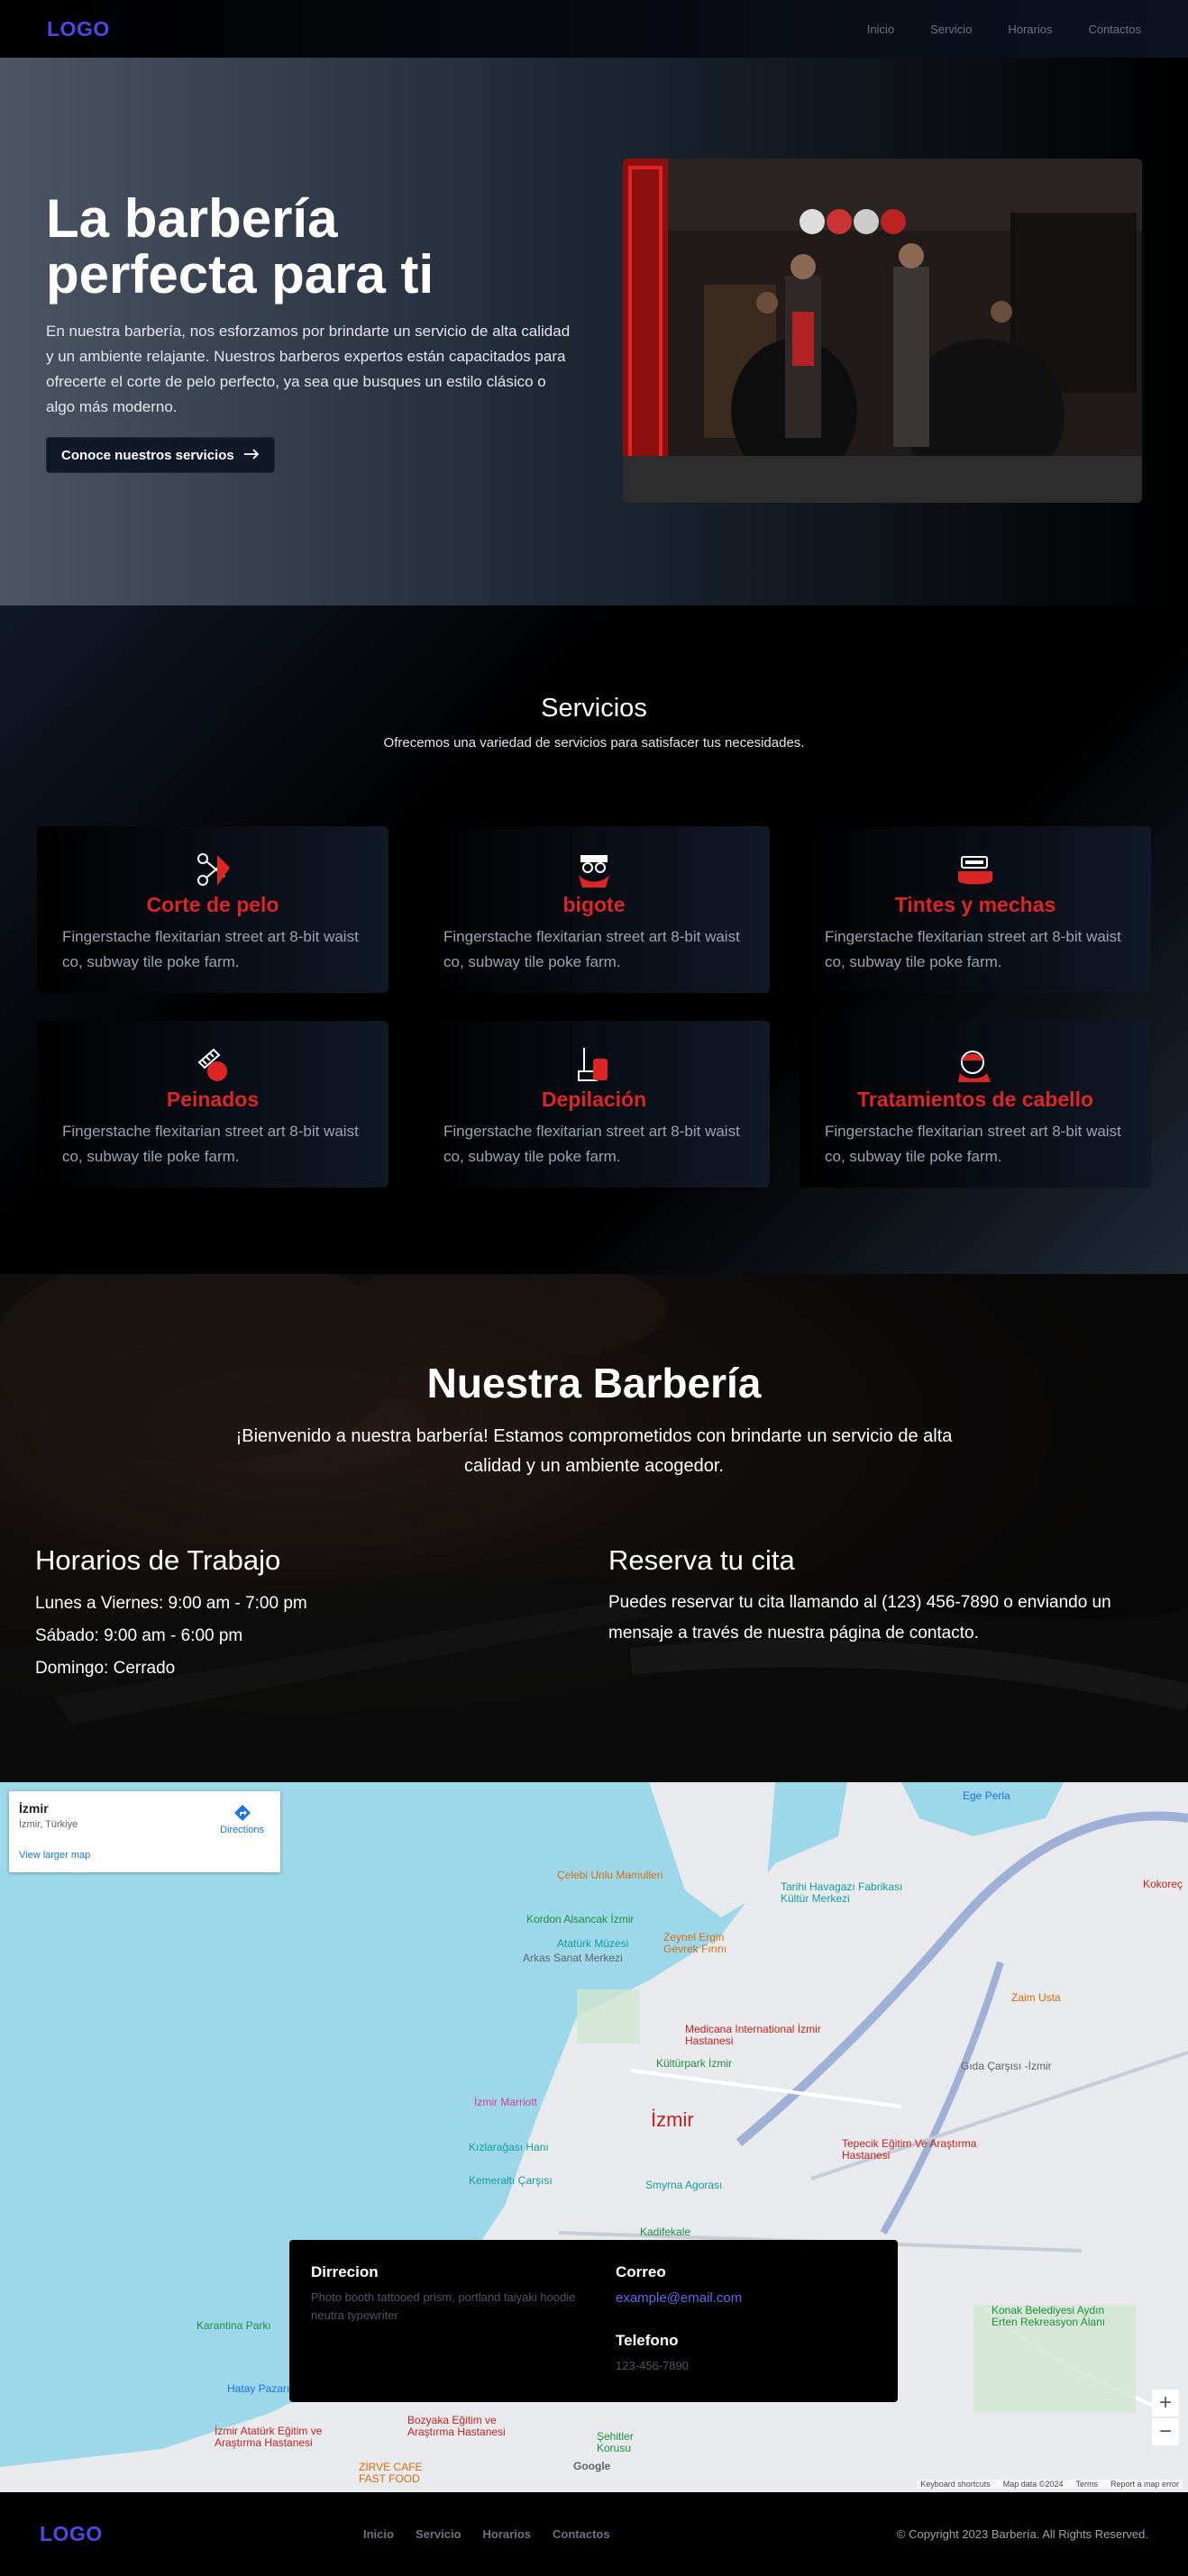  I want to click on email-link: example@email.com, so click(679, 2298).